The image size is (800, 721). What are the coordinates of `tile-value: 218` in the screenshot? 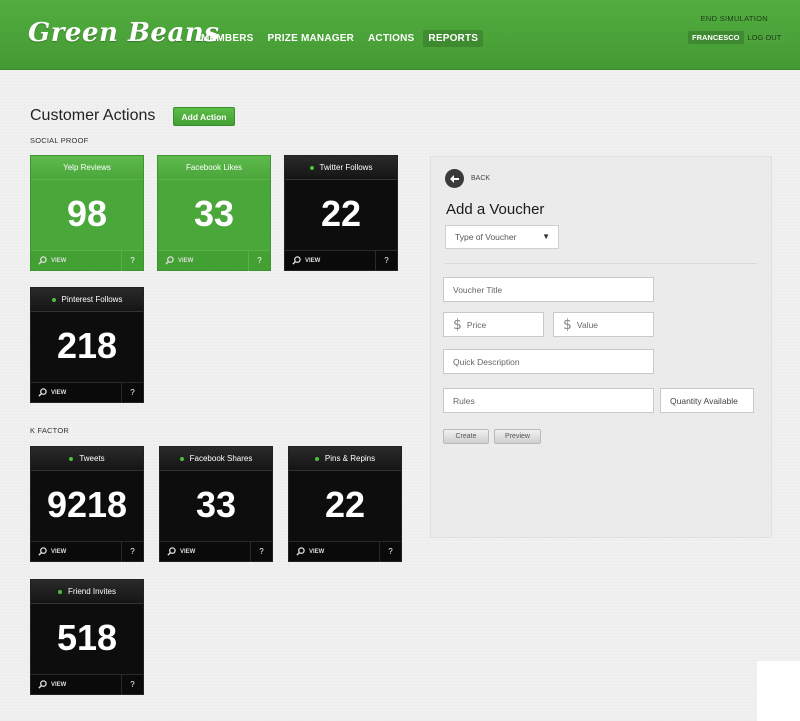 It's located at (87, 345).